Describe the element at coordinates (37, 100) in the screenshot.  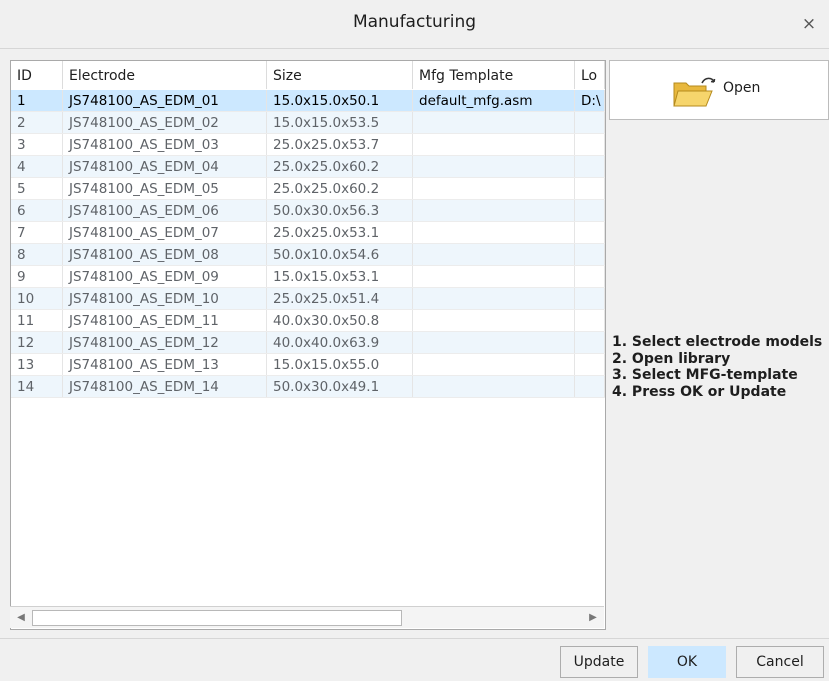
I see `cell-id: 1` at that location.